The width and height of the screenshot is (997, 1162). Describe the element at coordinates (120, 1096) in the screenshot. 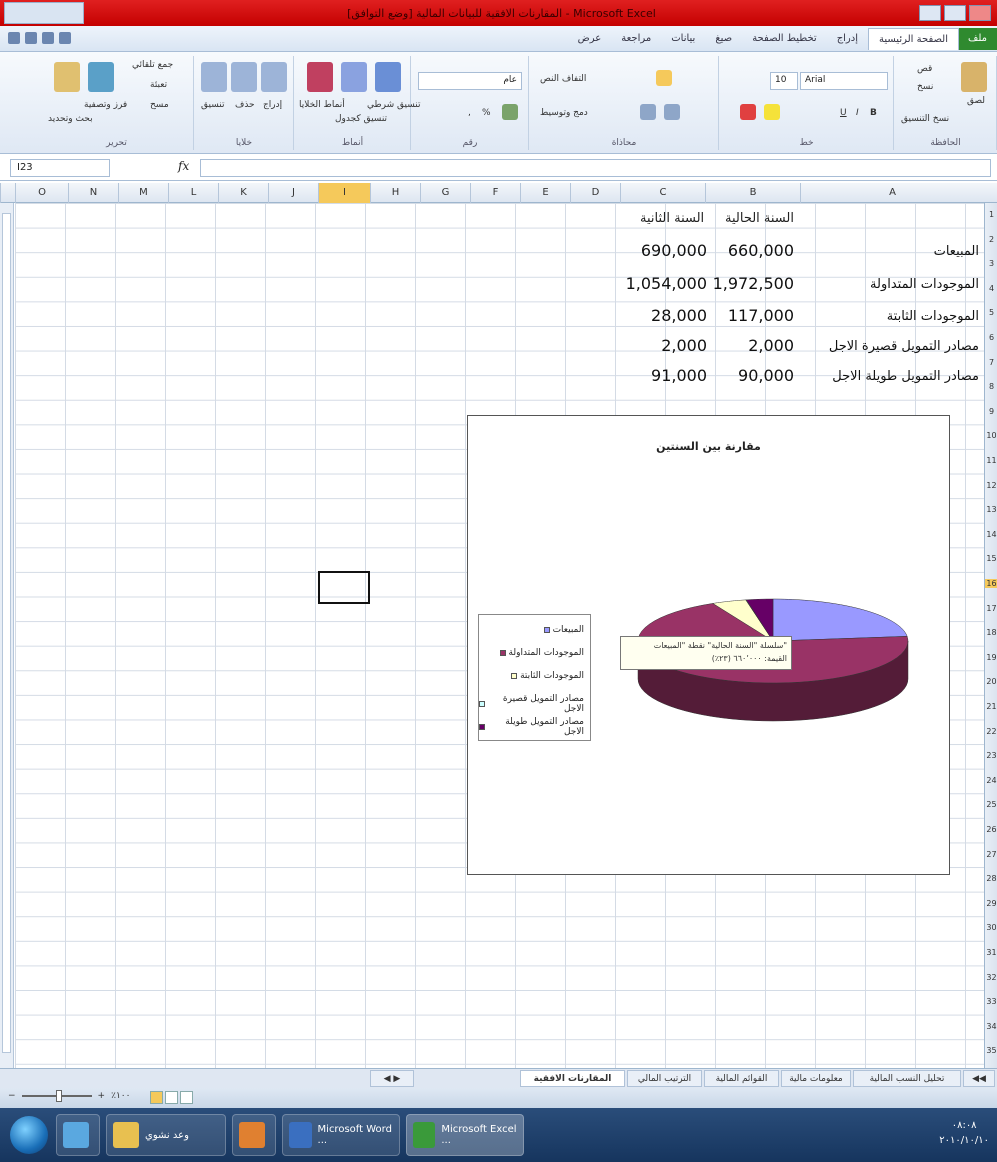

I see `zoom-level: ٪١٠٠` at that location.